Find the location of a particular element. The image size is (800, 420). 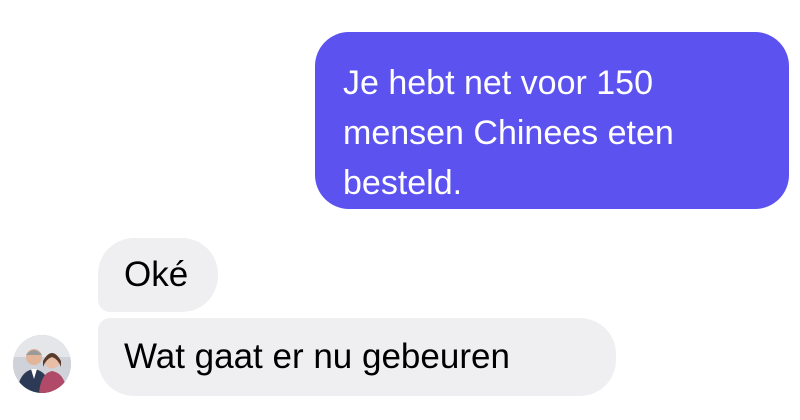

incoming-message-bubble: Oké is located at coordinates (158, 275).